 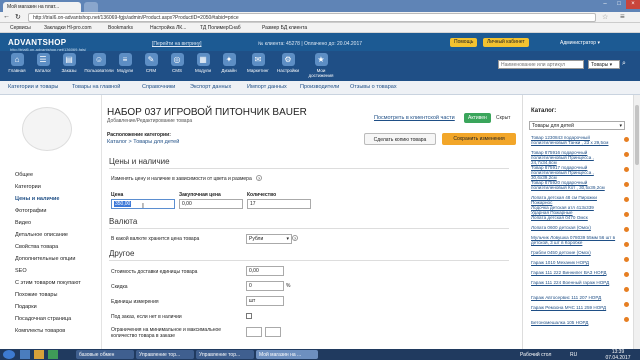 I want to click on nav-categories: Категории, so click(x=28, y=187).